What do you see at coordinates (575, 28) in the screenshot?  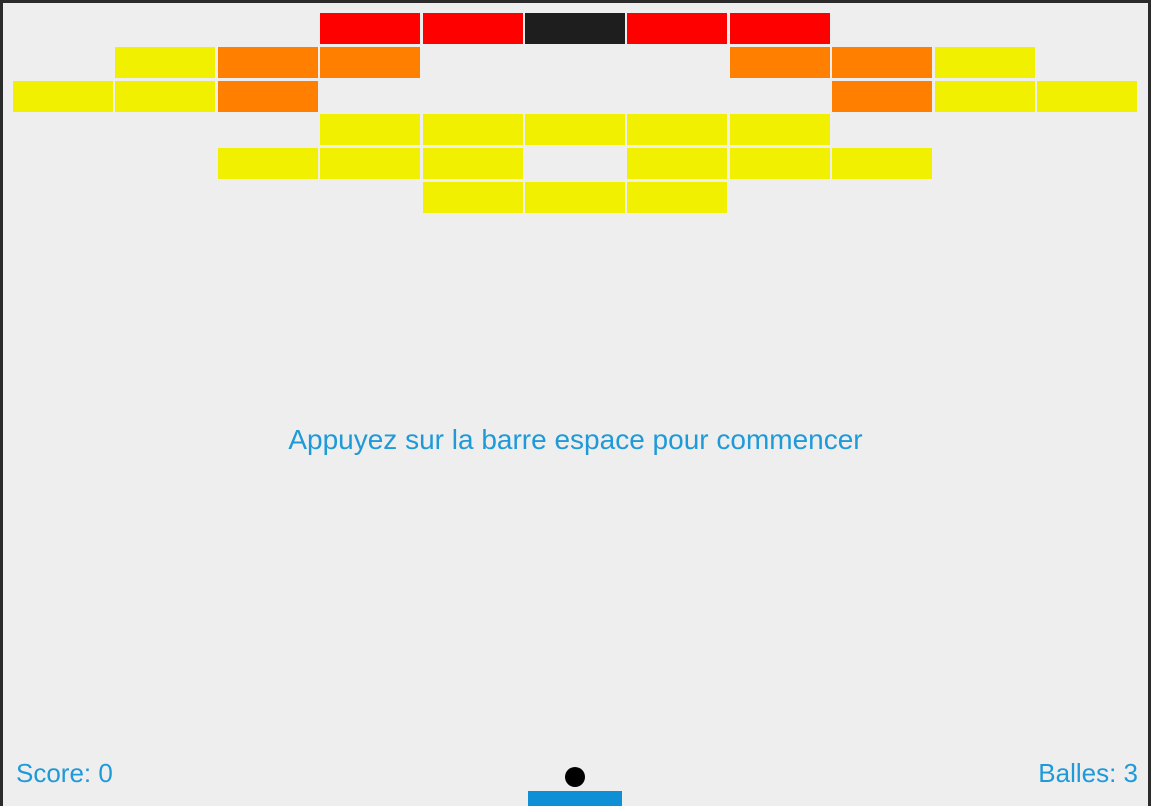 I see `brick-black` at bounding box center [575, 28].